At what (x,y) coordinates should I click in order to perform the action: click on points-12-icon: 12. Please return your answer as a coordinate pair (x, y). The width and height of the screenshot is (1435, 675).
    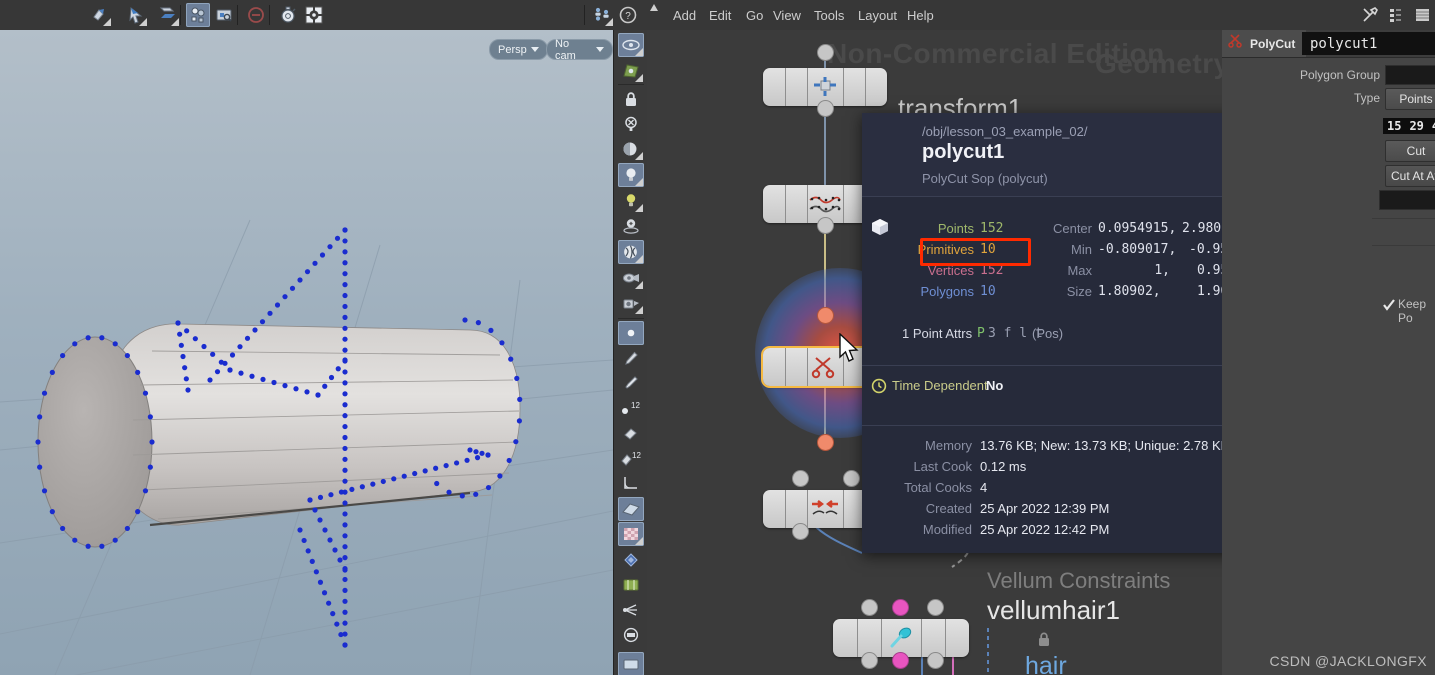
    Looking at the image, I should click on (631, 408).